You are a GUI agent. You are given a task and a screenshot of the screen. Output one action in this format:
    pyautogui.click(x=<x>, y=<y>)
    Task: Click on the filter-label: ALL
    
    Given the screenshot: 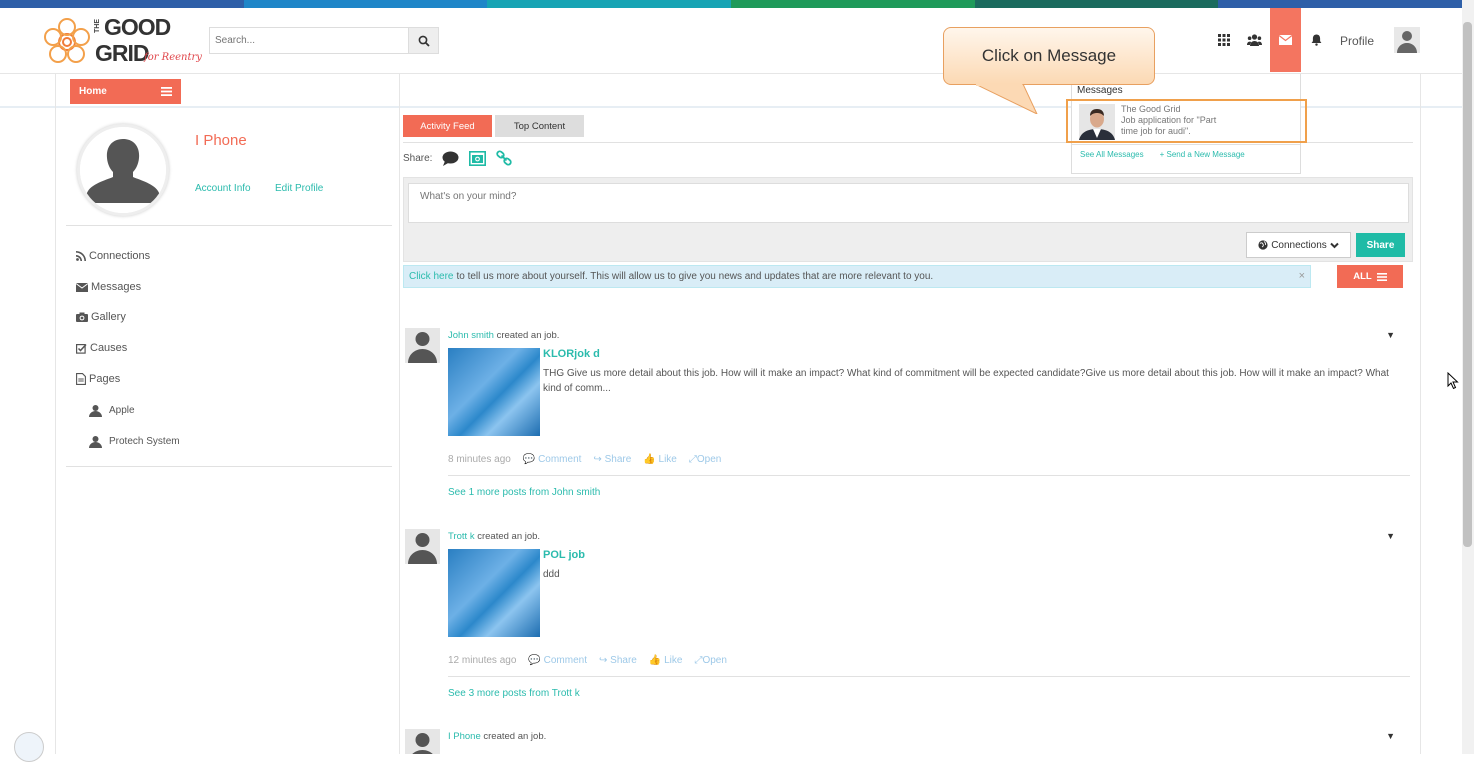 What is the action you would take?
    pyautogui.click(x=1362, y=276)
    